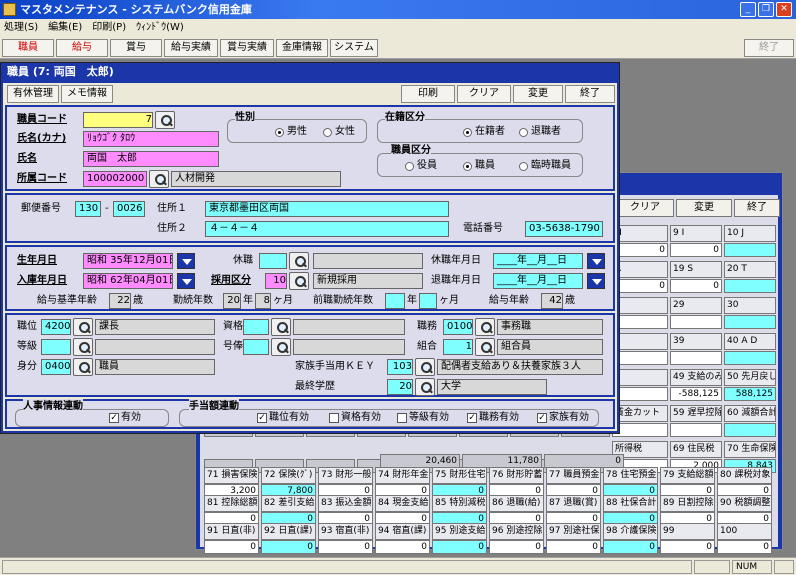 Image resolution: width=796 pixels, height=575 pixels. What do you see at coordinates (56, 327) in the screenshot?
I see `pos-code-field: 4200` at bounding box center [56, 327].